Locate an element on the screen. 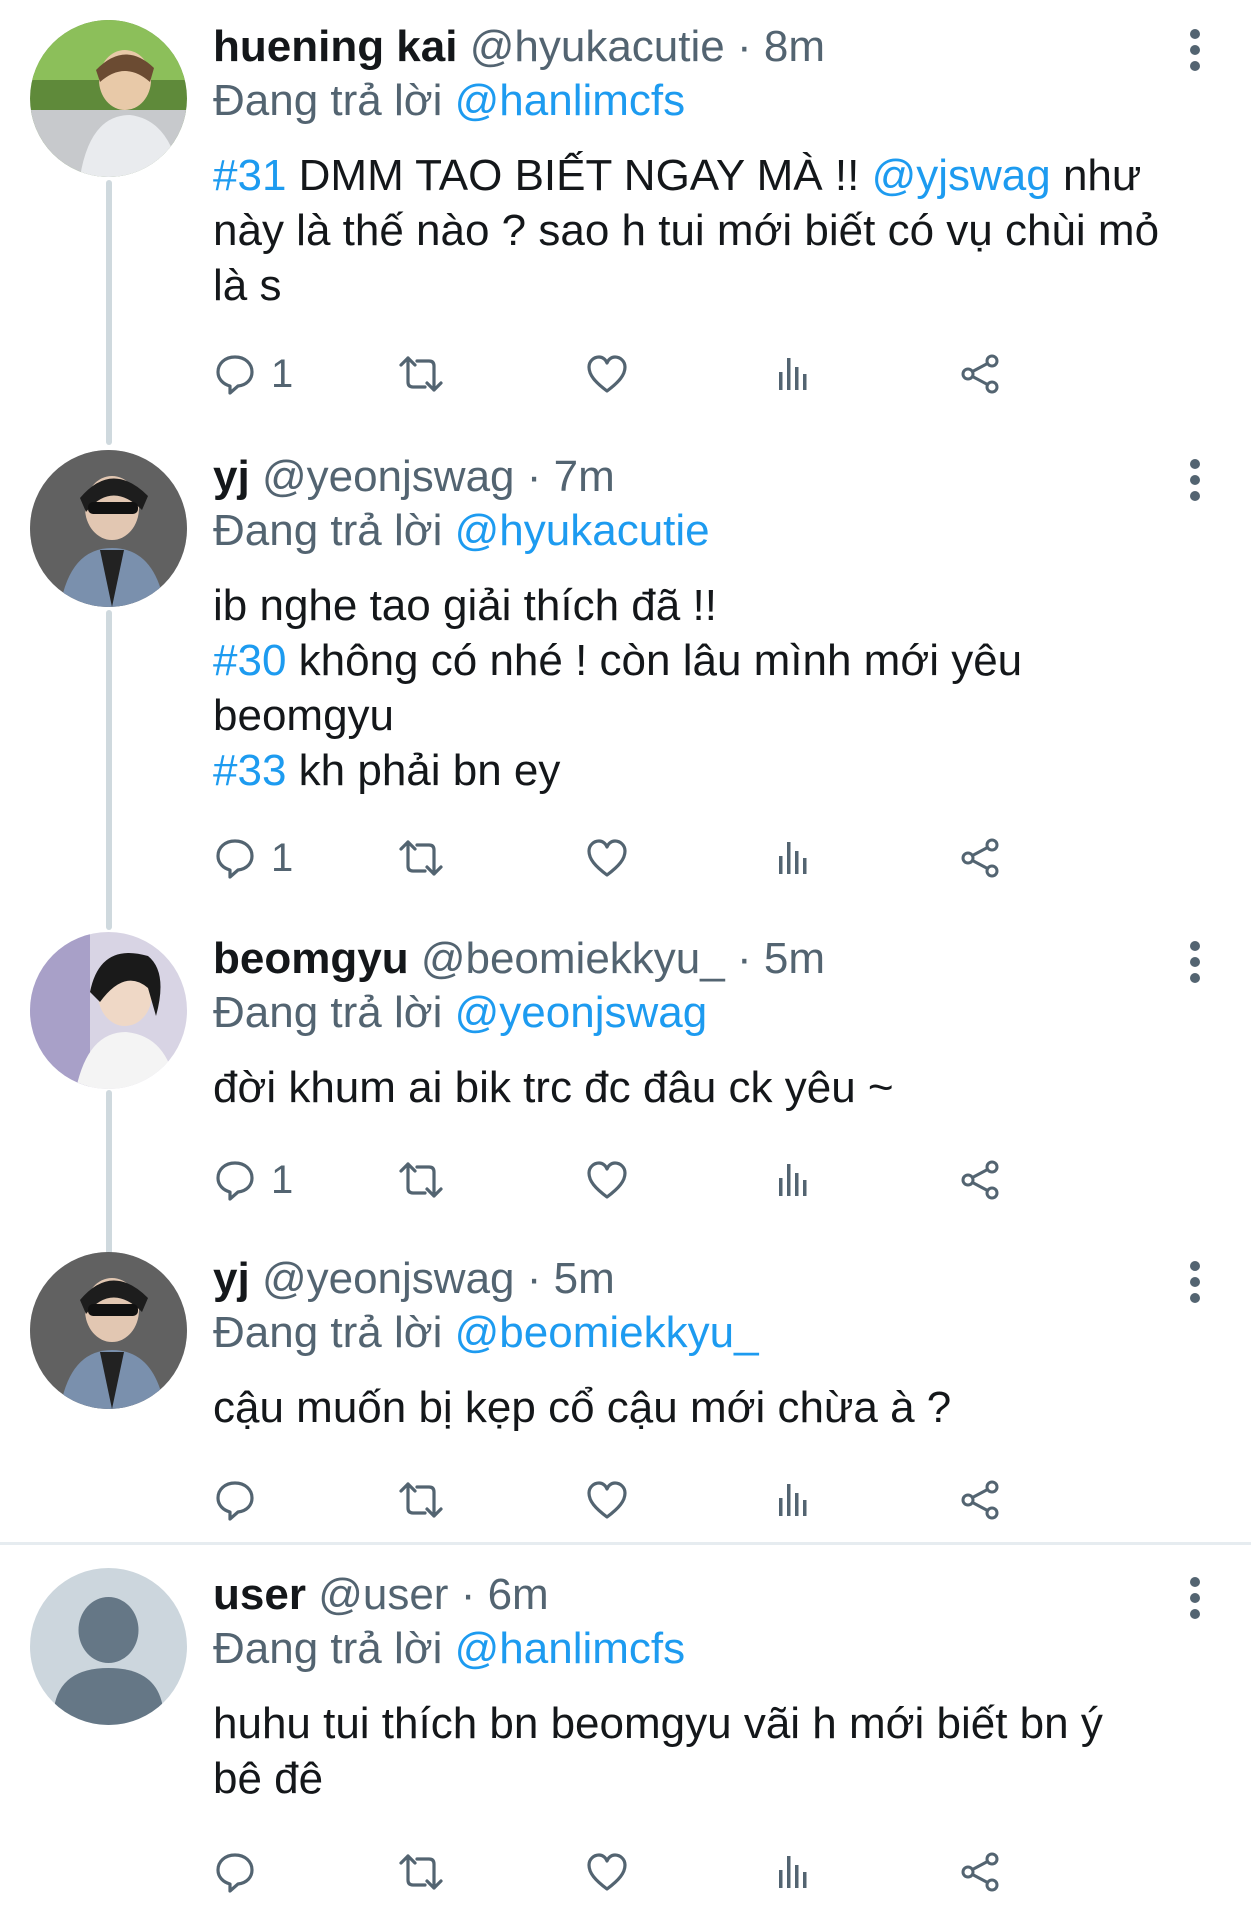 This screenshot has width=1251, height=1920. timestamp: 7m is located at coordinates (584, 476).